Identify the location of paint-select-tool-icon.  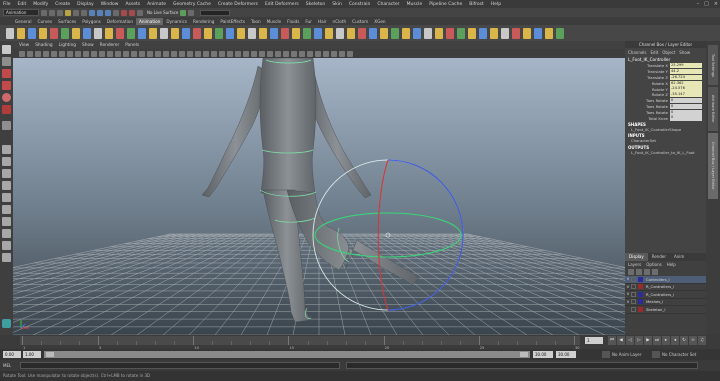
(6, 73).